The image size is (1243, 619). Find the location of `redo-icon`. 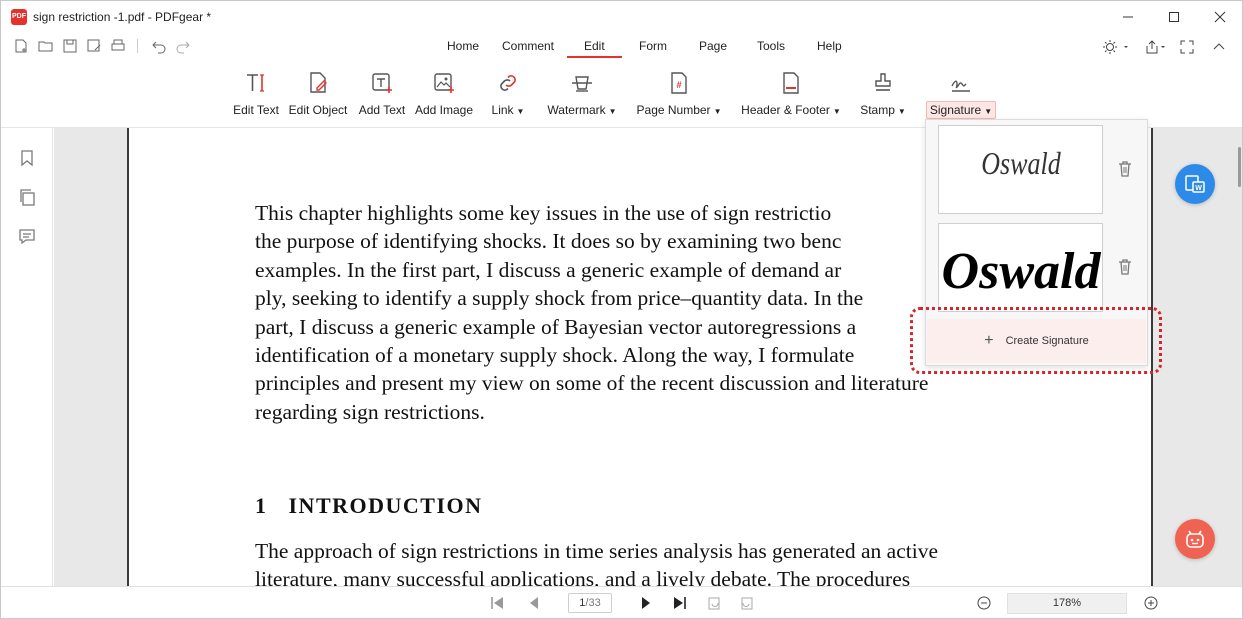

redo-icon is located at coordinates (183, 46).